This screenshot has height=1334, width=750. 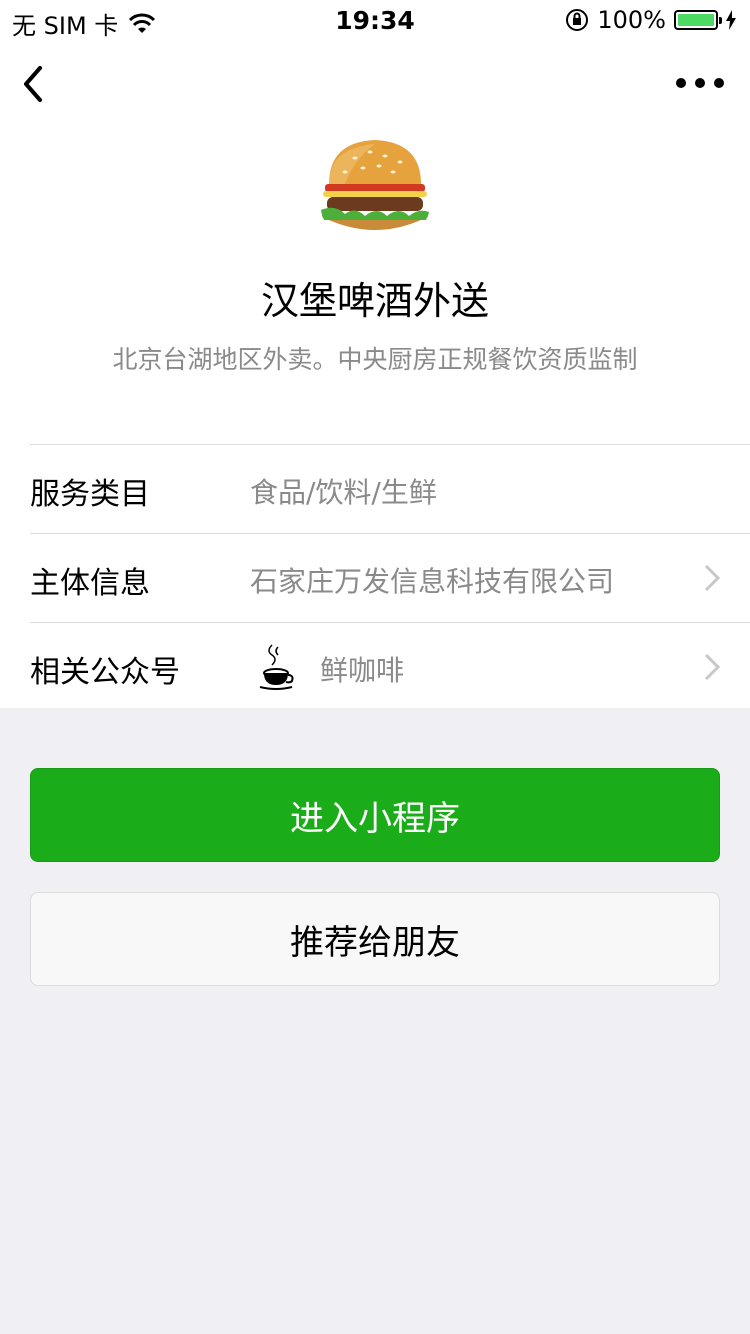 What do you see at coordinates (343, 492) in the screenshot?
I see `info-value: 食品/饮料/生鲜` at bounding box center [343, 492].